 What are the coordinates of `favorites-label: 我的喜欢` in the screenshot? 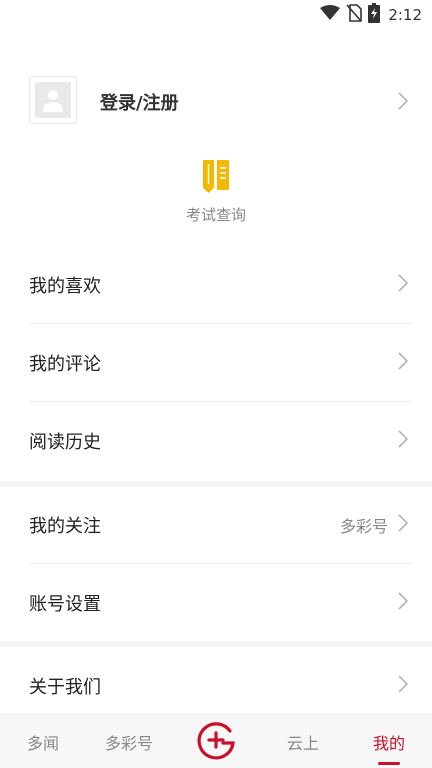 It's located at (65, 286).